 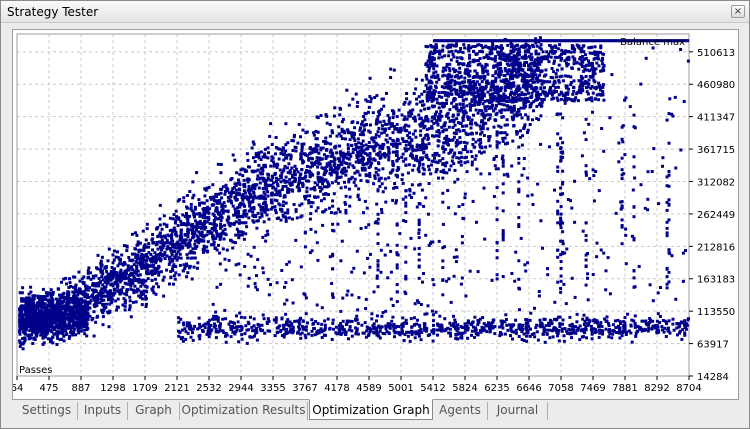 What do you see at coordinates (738, 11) in the screenshot?
I see `close-icon: ×` at bounding box center [738, 11].